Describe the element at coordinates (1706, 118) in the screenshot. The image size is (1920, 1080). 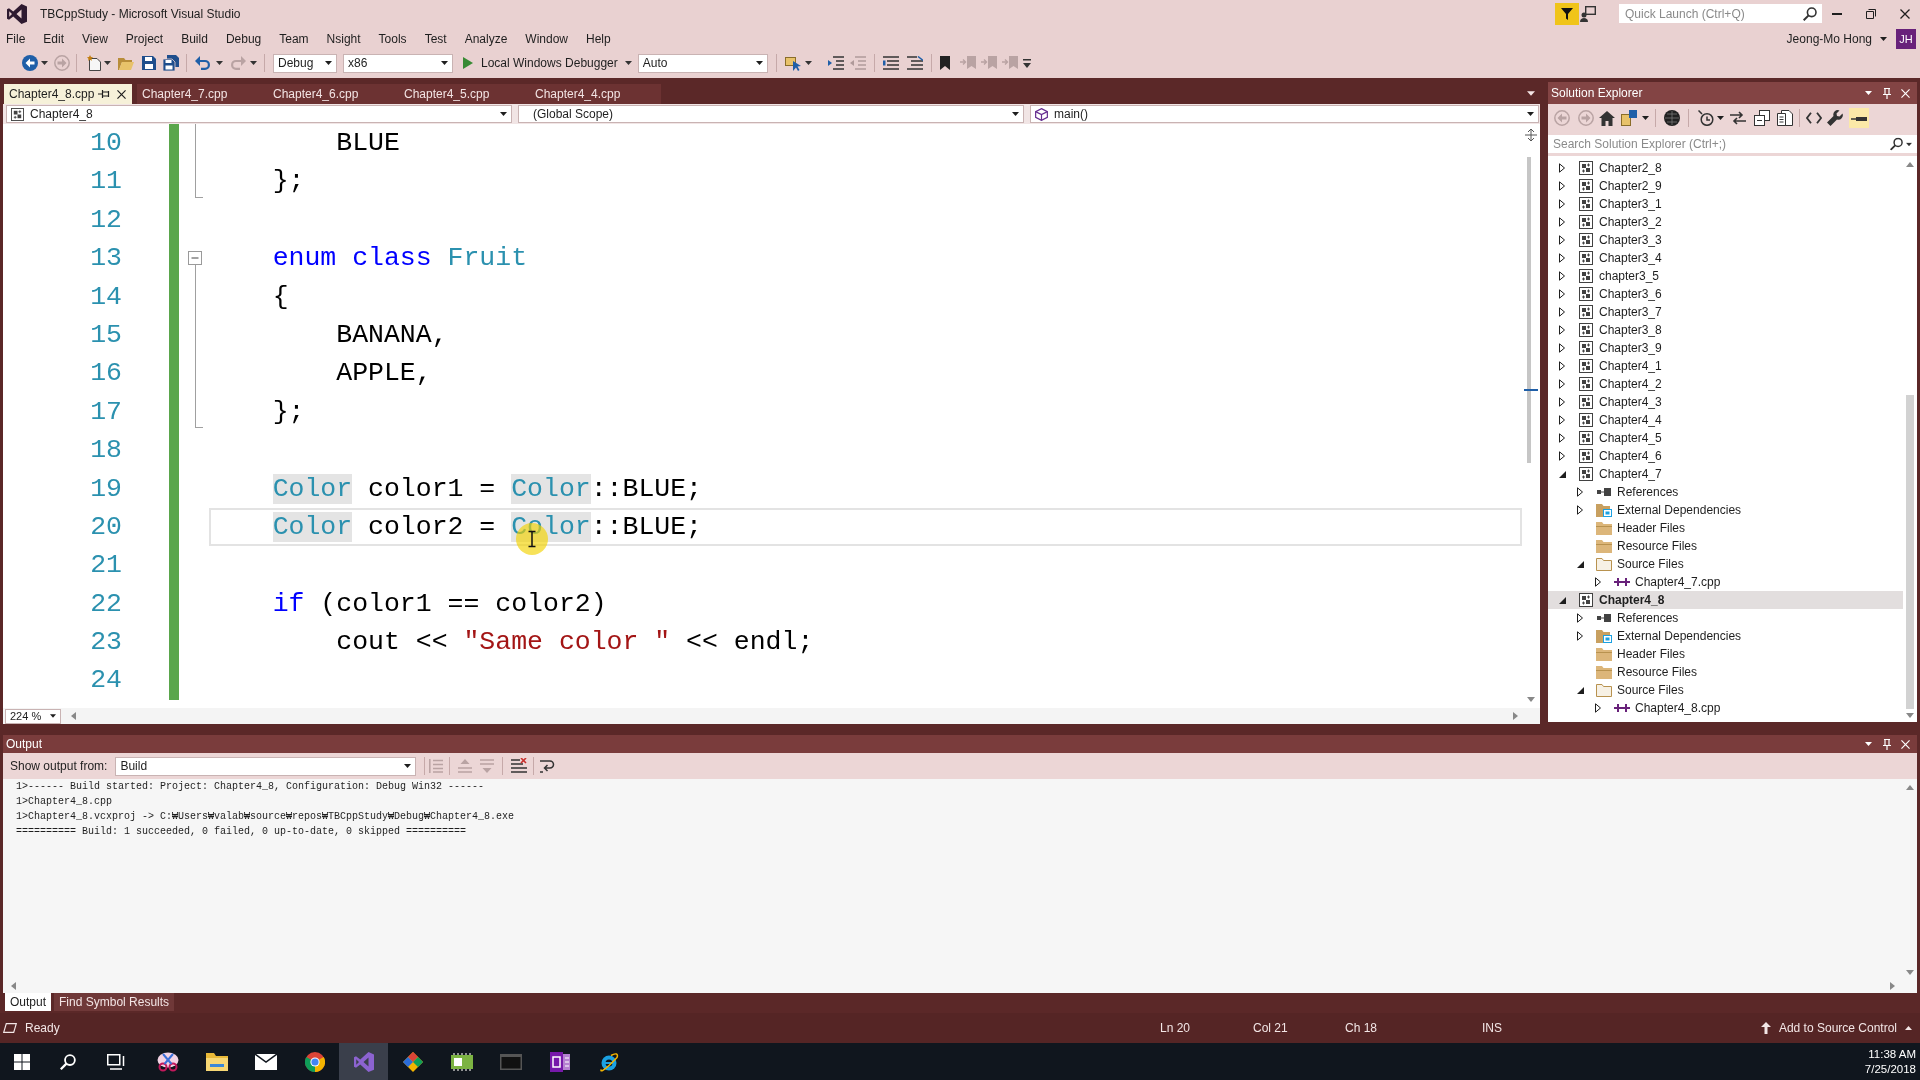
I see `clock-icon` at that location.